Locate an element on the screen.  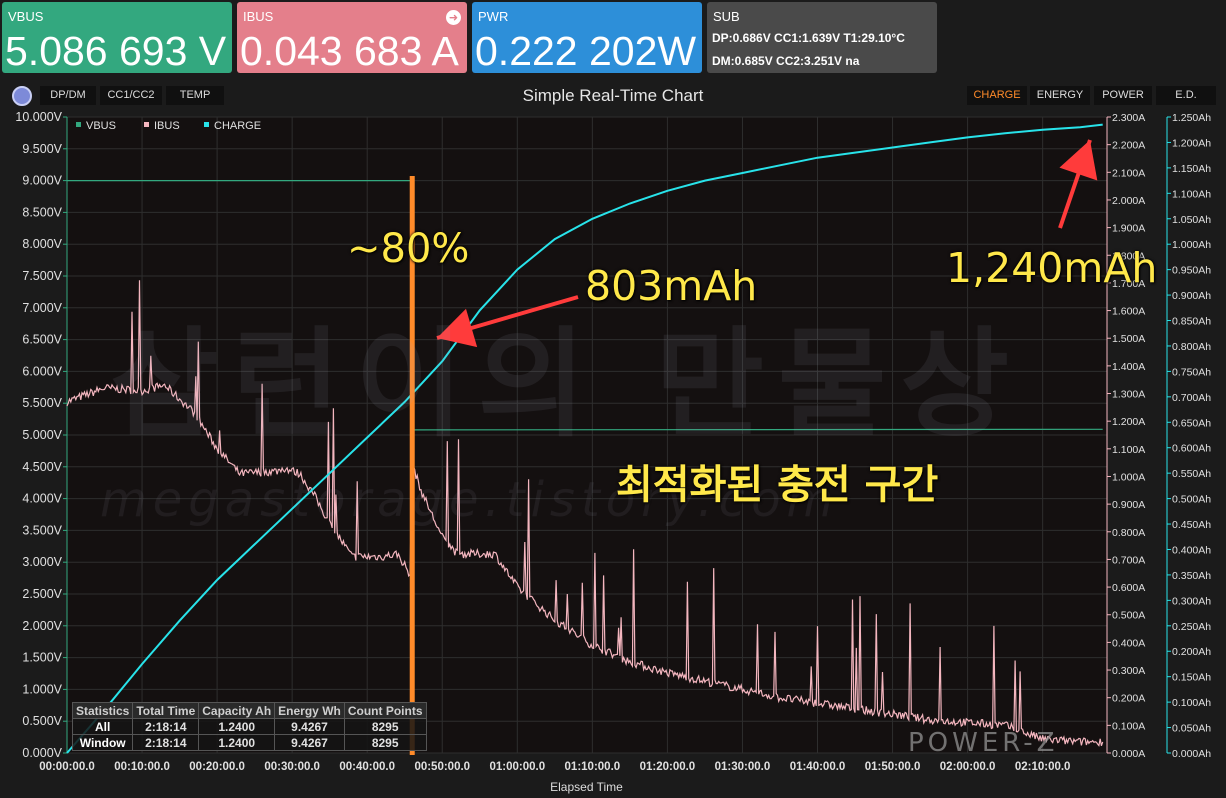
charge-tick-label: 1.150Ah is located at coordinates (1191, 169).